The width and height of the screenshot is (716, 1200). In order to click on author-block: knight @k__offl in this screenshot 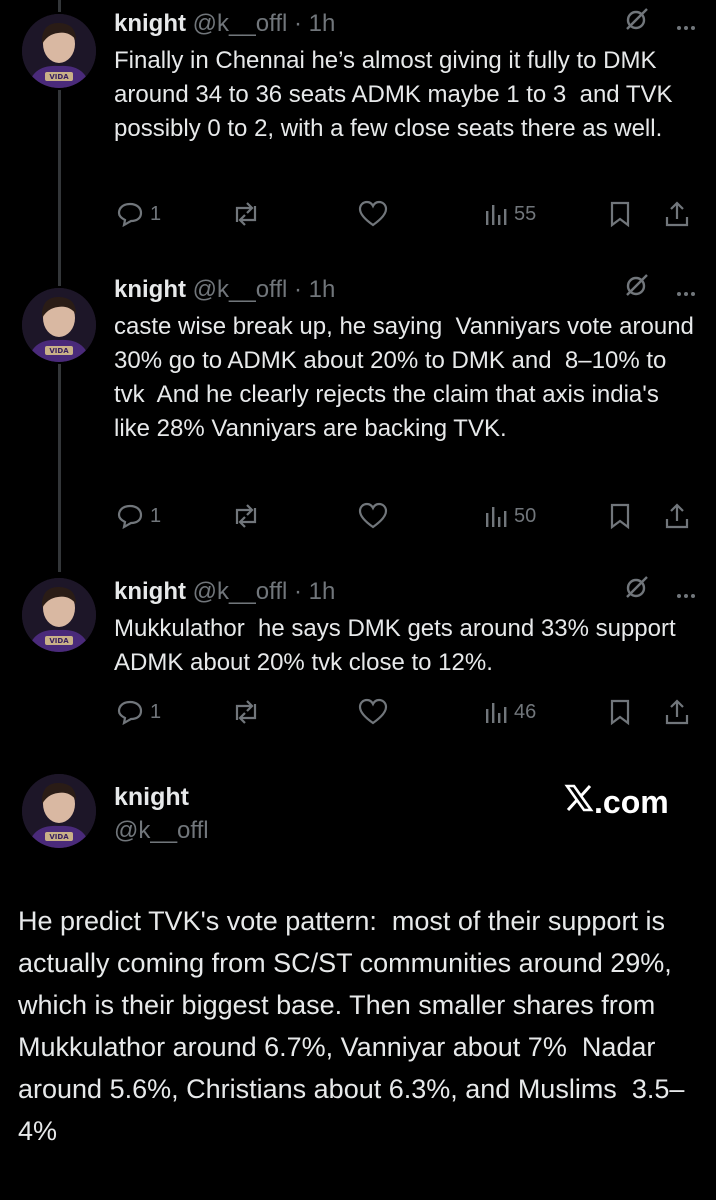, I will do `click(161, 814)`.